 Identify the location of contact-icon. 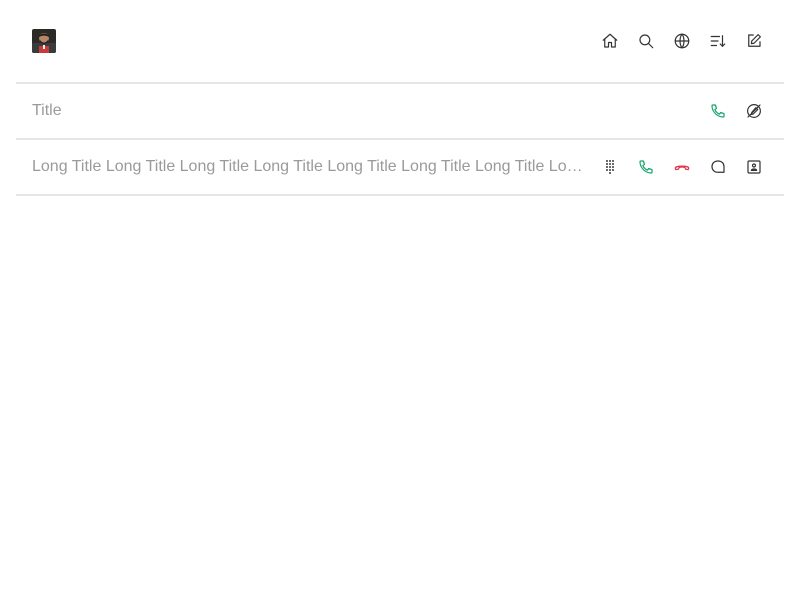
(754, 167).